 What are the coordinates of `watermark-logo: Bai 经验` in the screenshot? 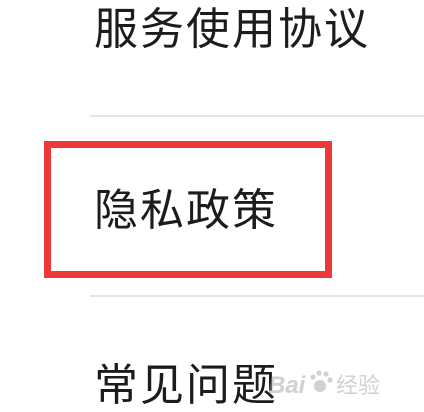 It's located at (324, 384).